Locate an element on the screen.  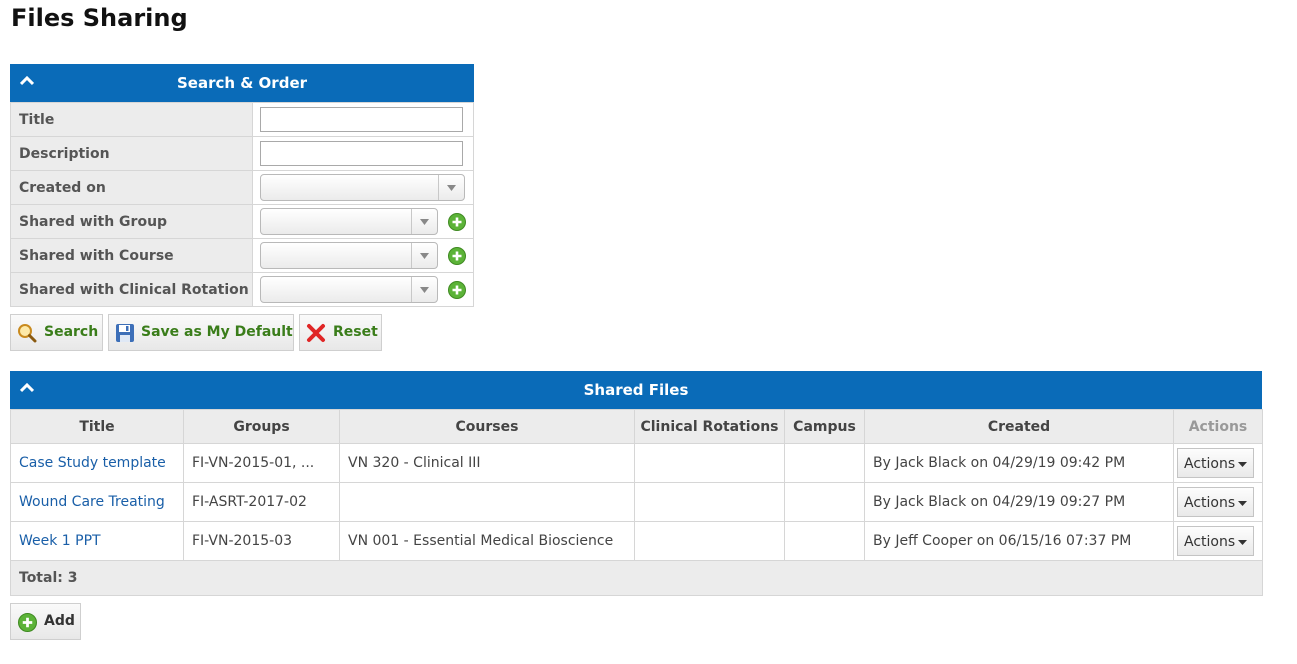
col-header-campus: Campus is located at coordinates (824, 426).